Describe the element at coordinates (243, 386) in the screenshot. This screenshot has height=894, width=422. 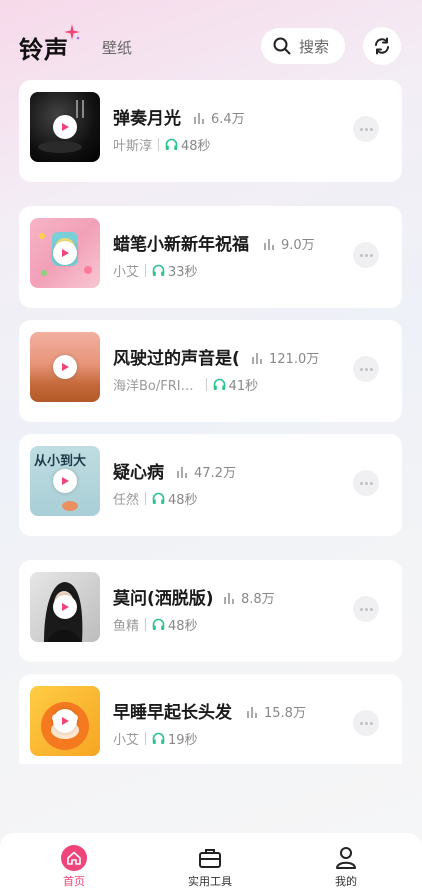
I see `duration-value: 41秒` at that location.